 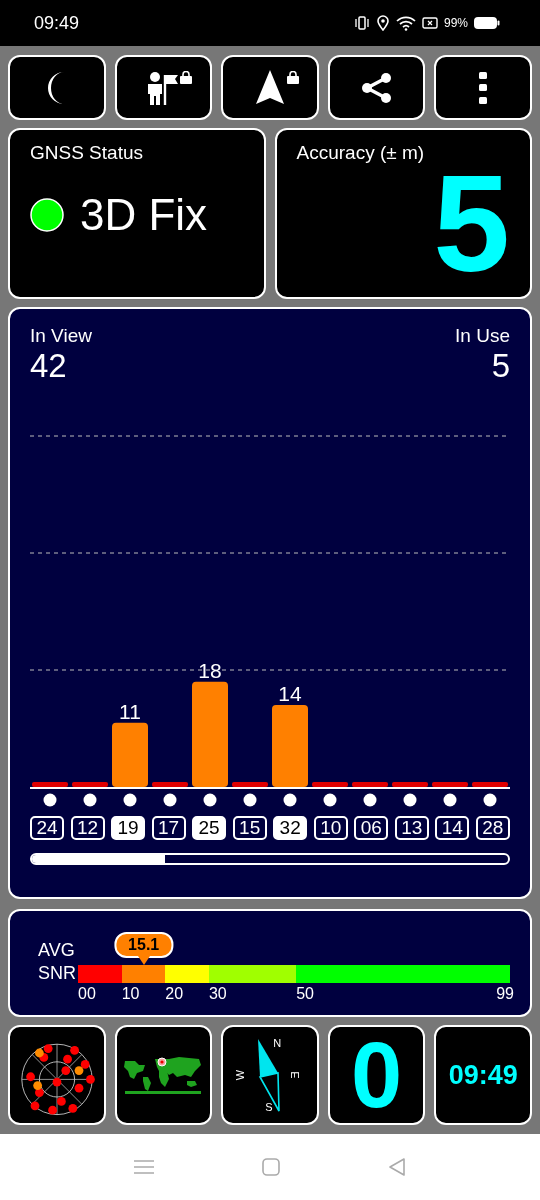 I want to click on world-map-tile, so click(x=163, y=1075).